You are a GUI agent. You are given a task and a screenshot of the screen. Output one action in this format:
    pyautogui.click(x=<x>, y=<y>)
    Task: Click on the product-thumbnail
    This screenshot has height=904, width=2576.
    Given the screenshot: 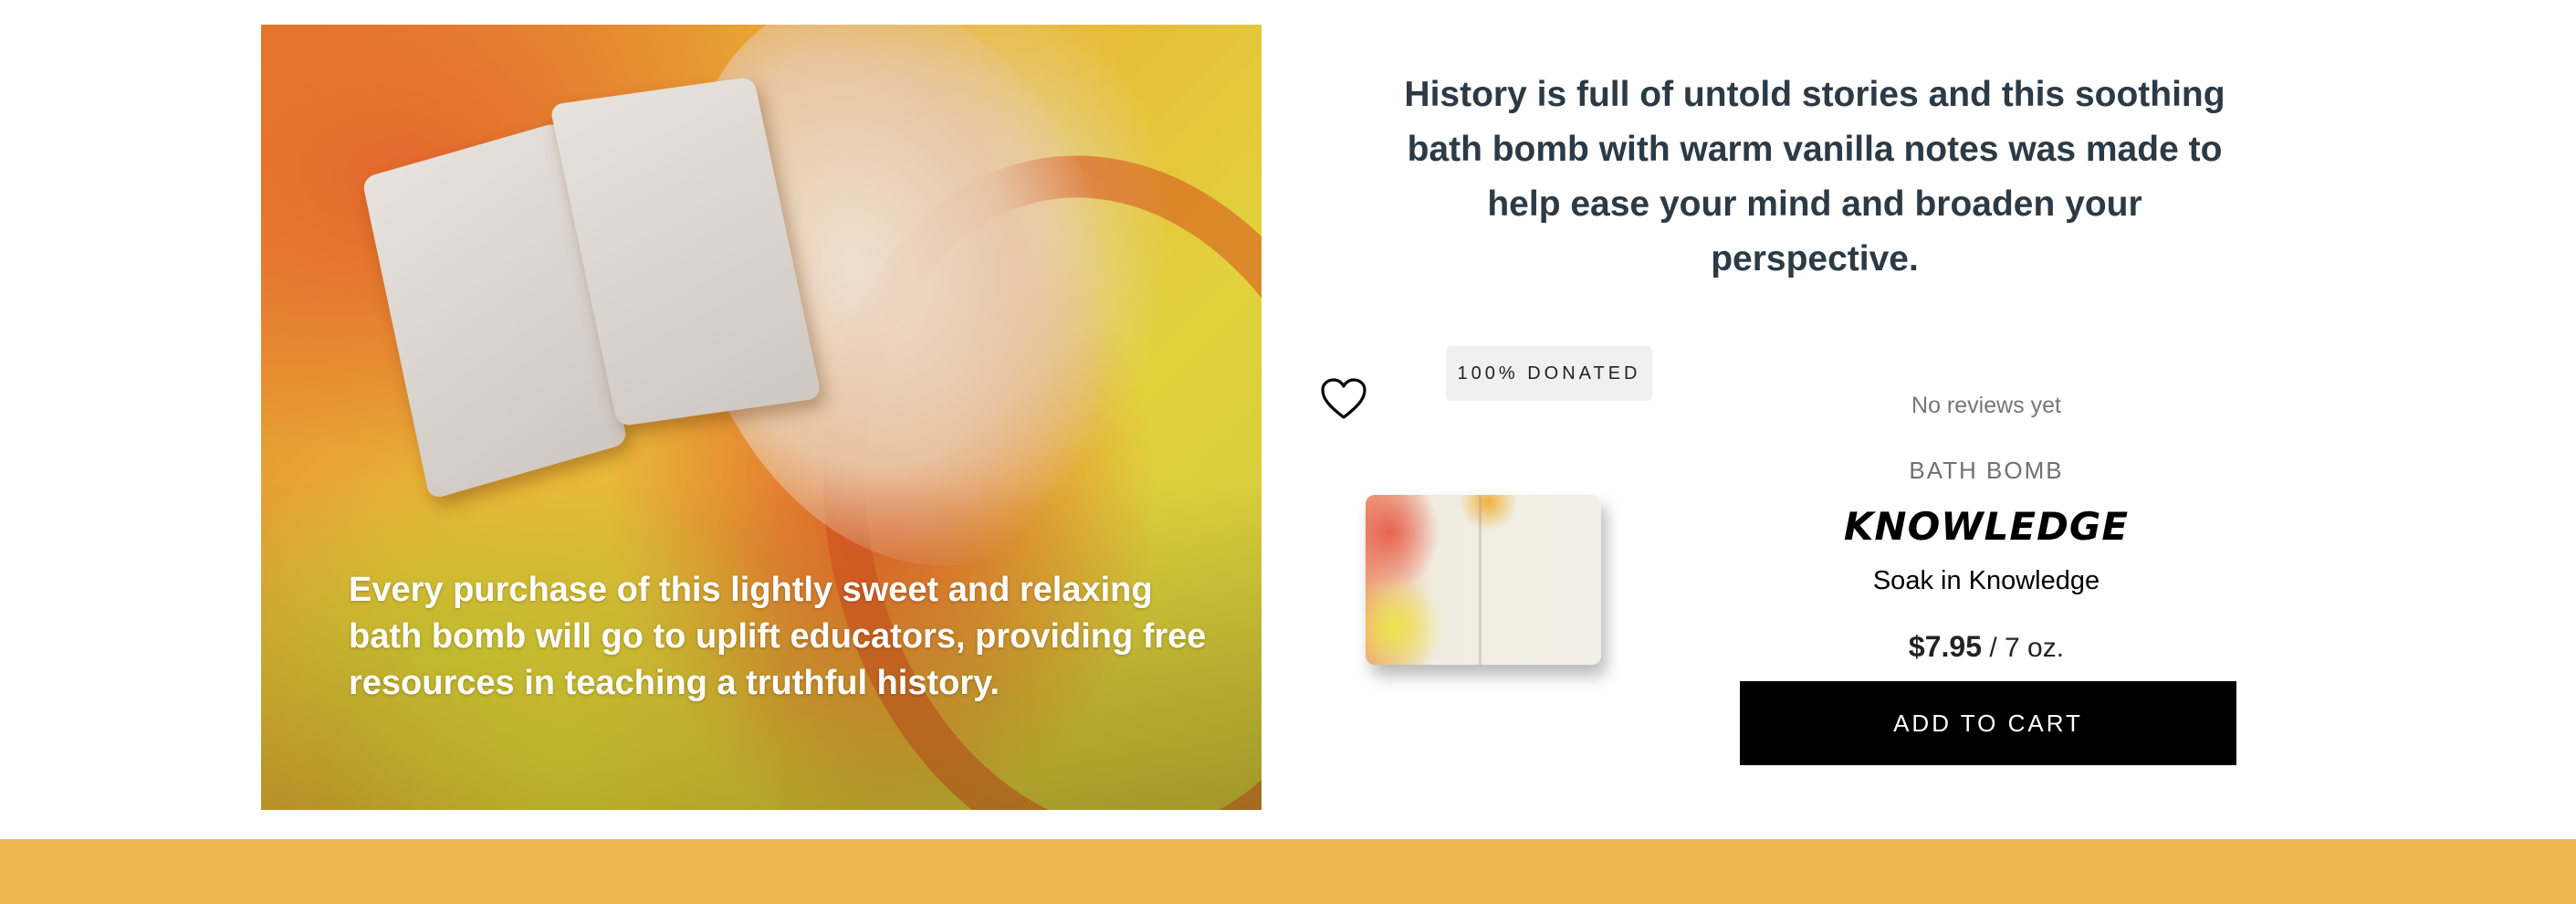 What is the action you would take?
    pyautogui.click(x=1485, y=582)
    